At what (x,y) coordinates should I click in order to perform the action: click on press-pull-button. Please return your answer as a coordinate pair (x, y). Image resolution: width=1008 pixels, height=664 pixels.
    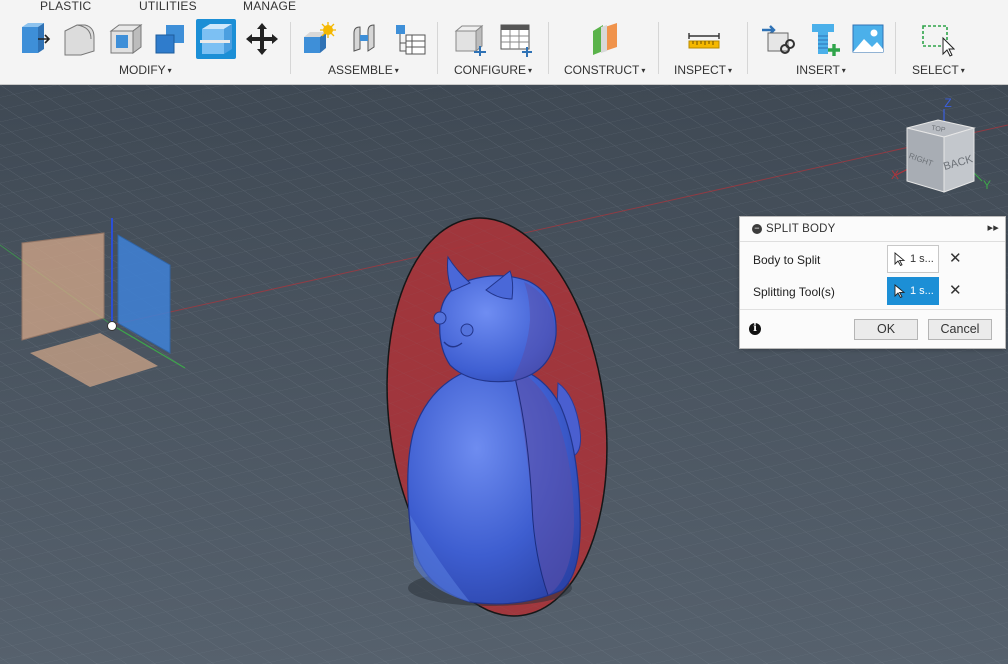
    Looking at the image, I should click on (34, 39).